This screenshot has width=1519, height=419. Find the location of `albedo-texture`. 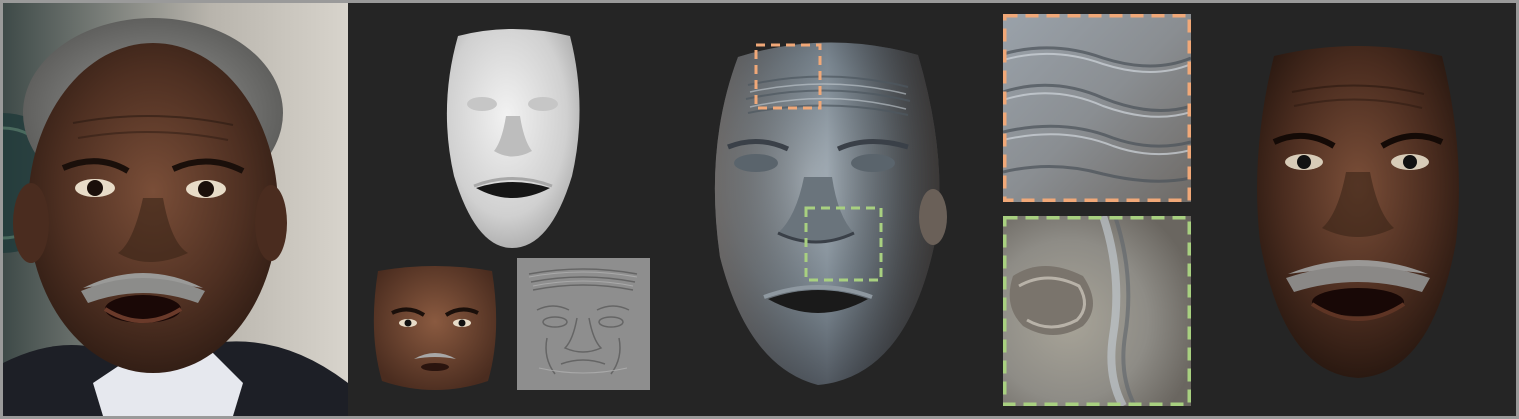

albedo-texture is located at coordinates (435, 329).